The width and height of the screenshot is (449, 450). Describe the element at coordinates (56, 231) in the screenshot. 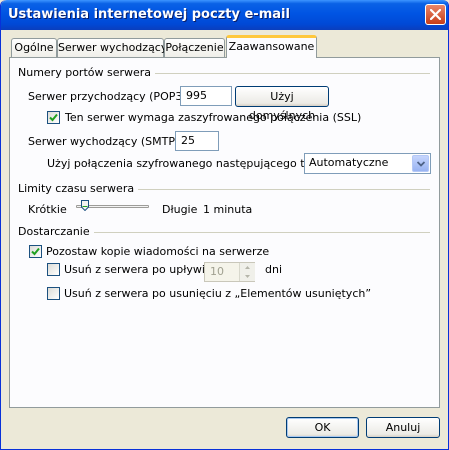

I see `delivery-group-title: Dostarczanie` at that location.